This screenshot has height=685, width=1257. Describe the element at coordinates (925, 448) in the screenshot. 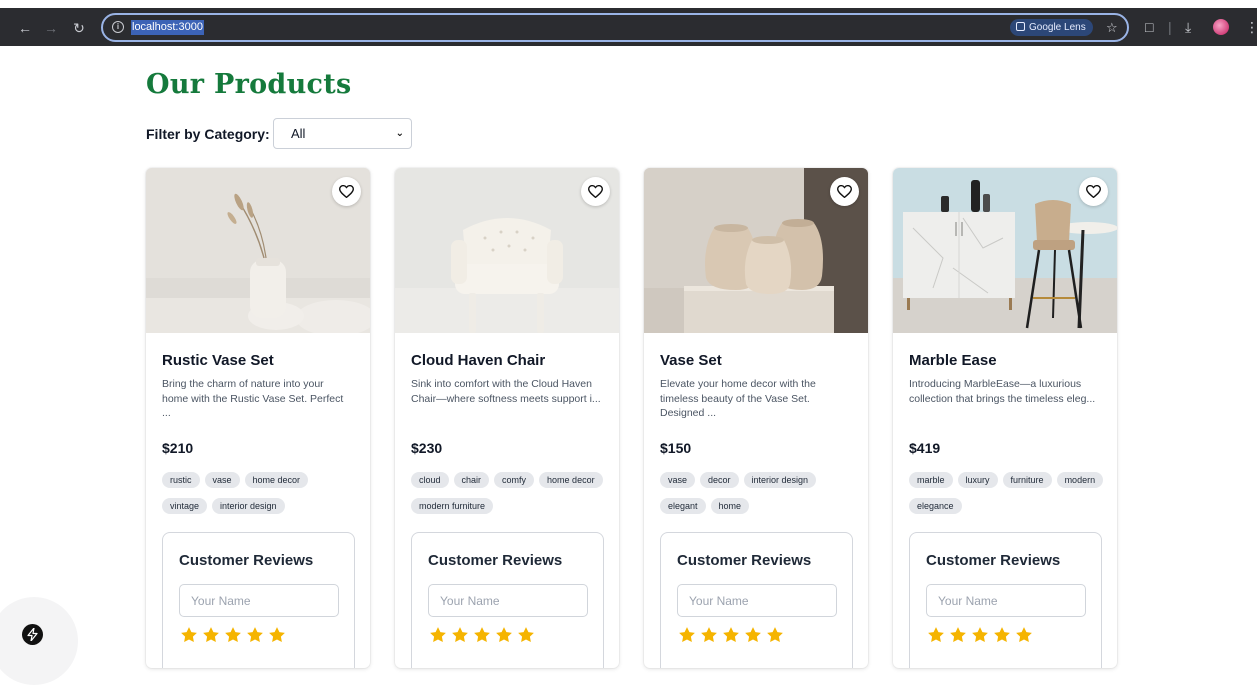

I see `product-price: $419` at that location.